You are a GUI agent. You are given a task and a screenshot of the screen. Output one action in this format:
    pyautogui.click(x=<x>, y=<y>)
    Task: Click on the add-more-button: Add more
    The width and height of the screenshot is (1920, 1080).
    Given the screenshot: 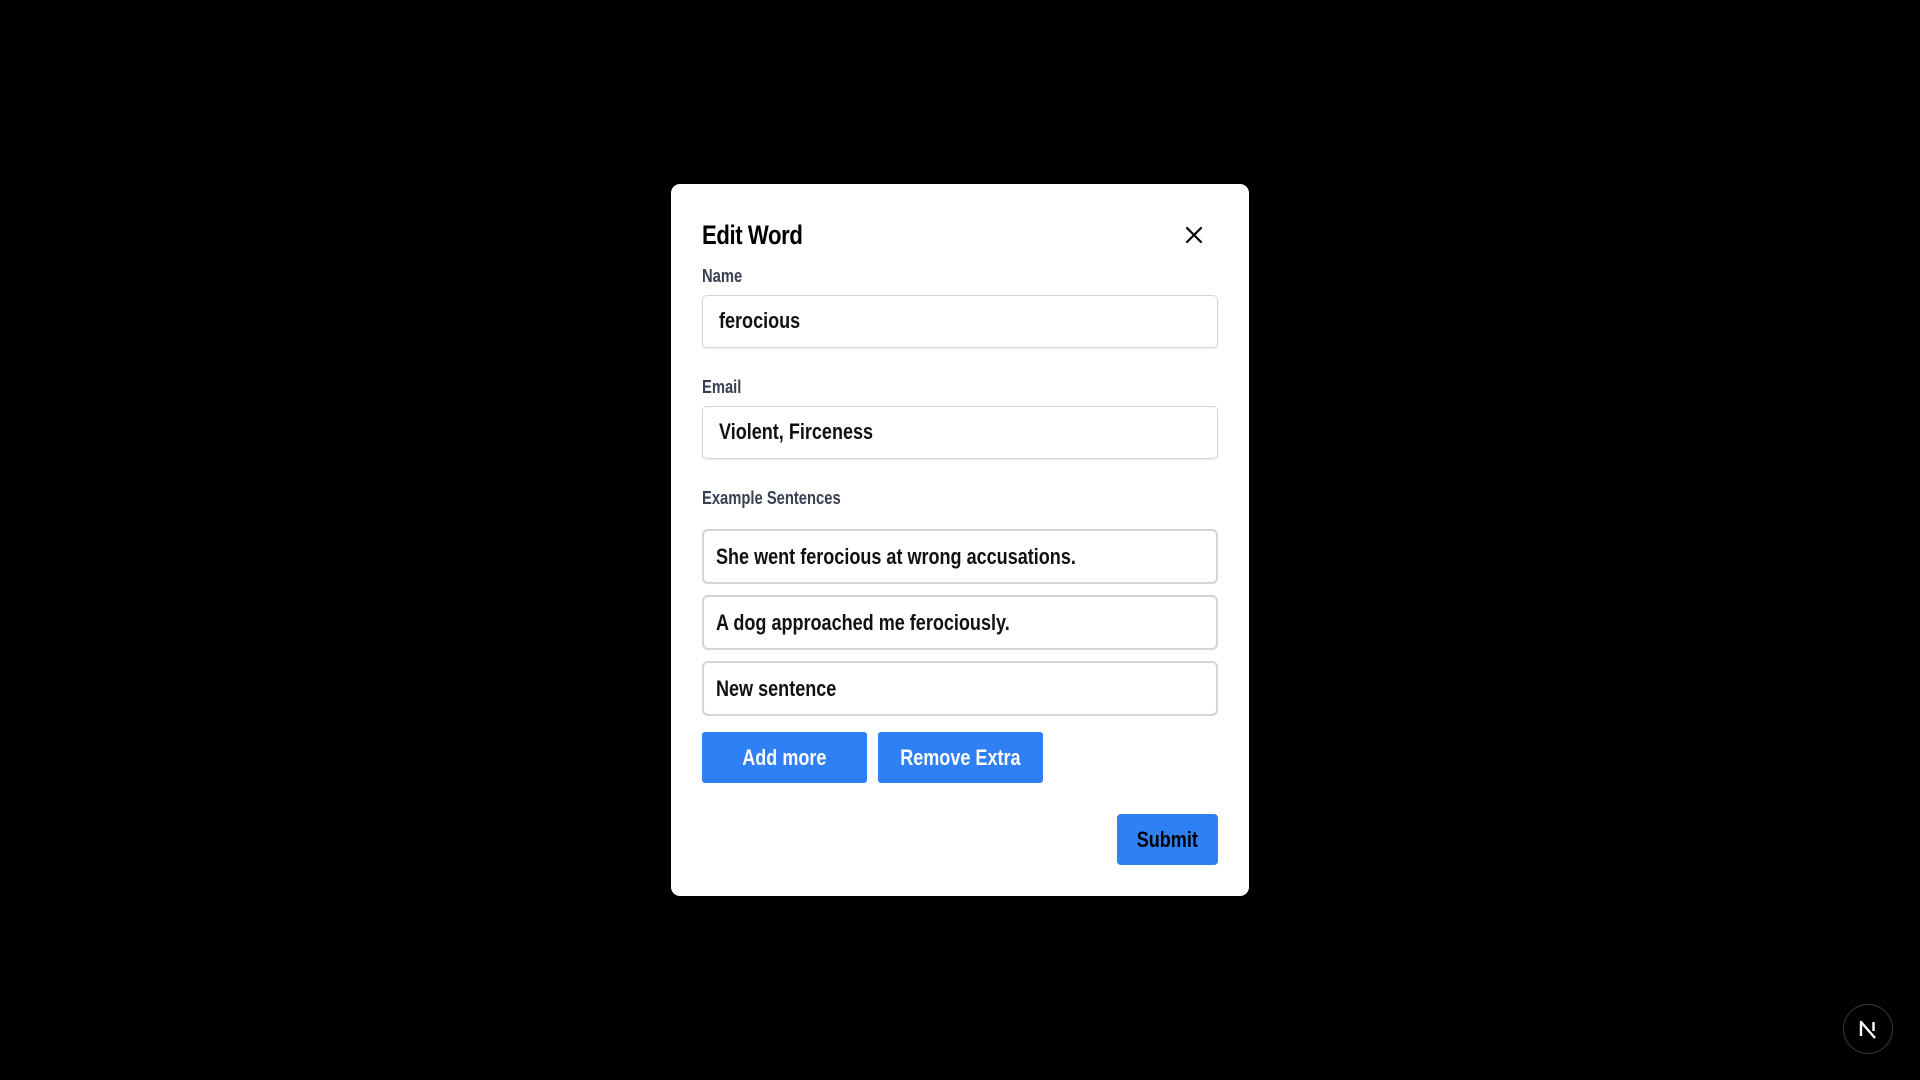 What is the action you would take?
    pyautogui.click(x=784, y=757)
    